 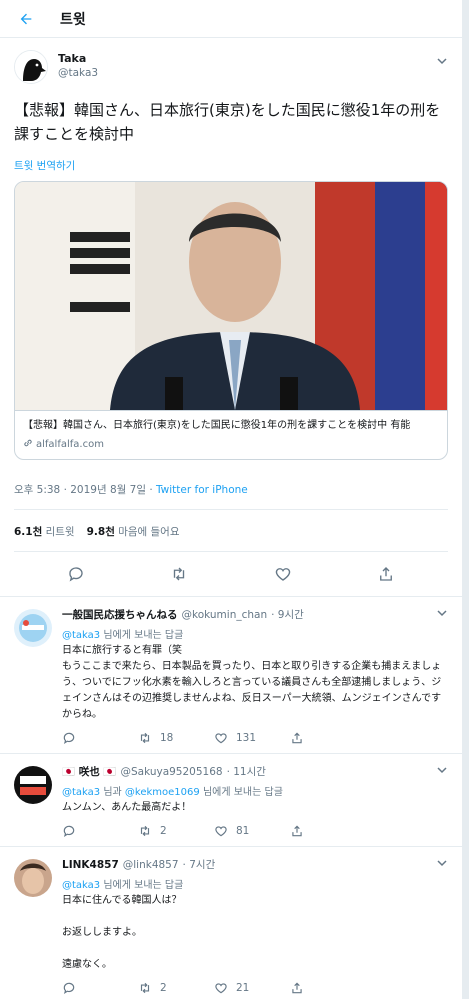 What do you see at coordinates (26, 19) in the screenshot?
I see `back-arrow-icon` at bounding box center [26, 19].